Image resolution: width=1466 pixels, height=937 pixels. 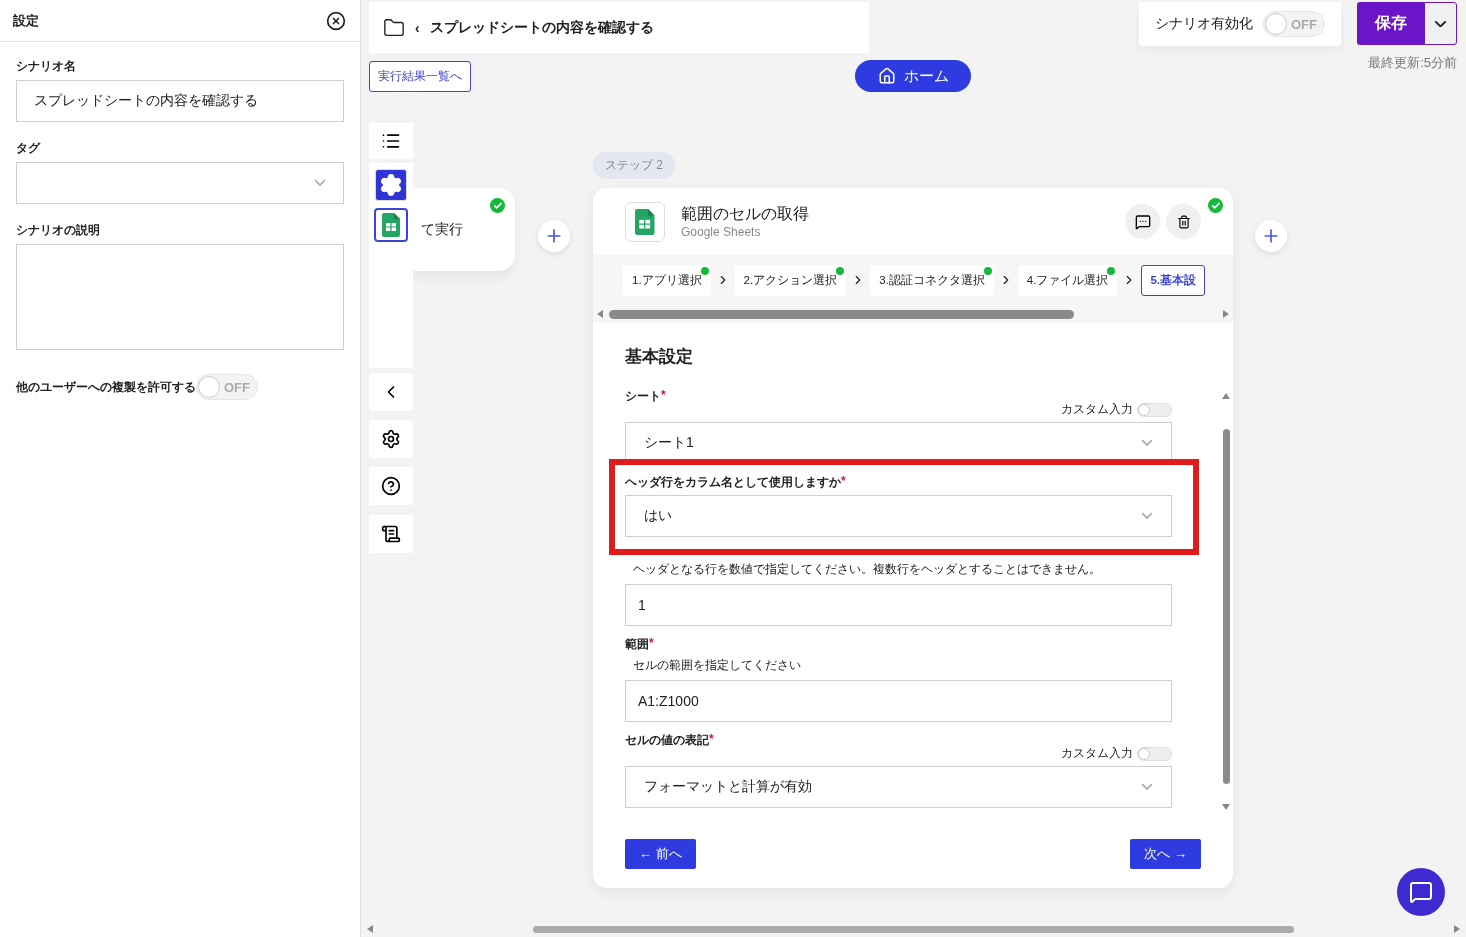 I want to click on close-icon, so click(x=336, y=20).